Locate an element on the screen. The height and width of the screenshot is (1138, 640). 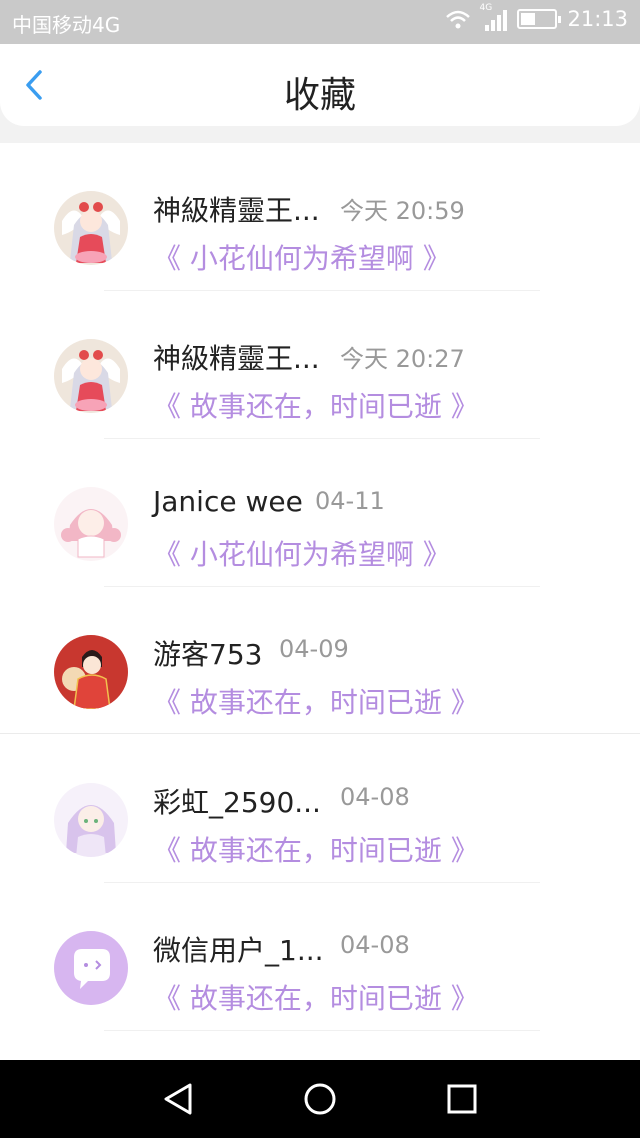
anime-pink-girl-avatar-icon is located at coordinates (91, 524).